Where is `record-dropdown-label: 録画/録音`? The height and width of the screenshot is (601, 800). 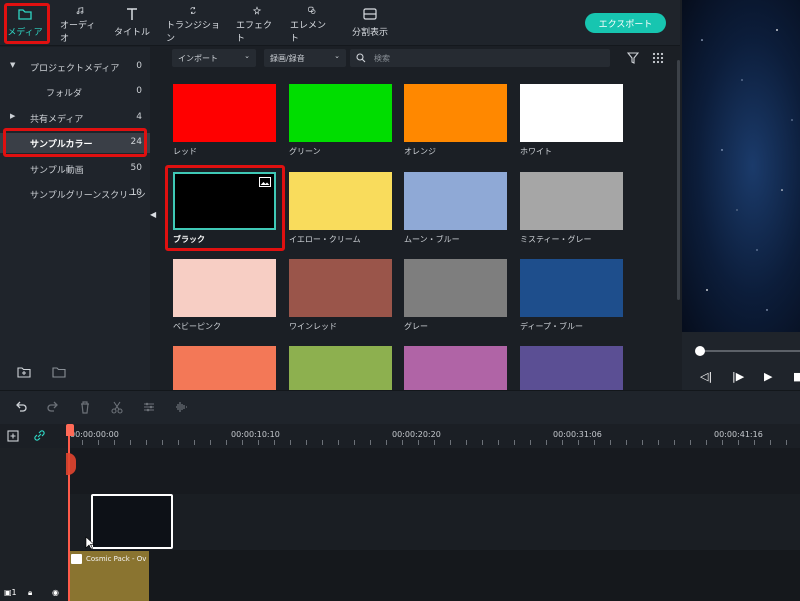 record-dropdown-label: 録画/録音 is located at coordinates (287, 58).